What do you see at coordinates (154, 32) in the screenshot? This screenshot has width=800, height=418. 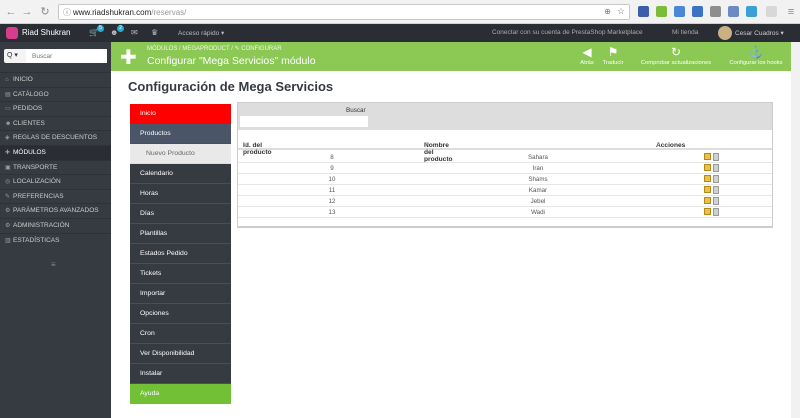 I see `trophy-icon: ♛` at bounding box center [154, 32].